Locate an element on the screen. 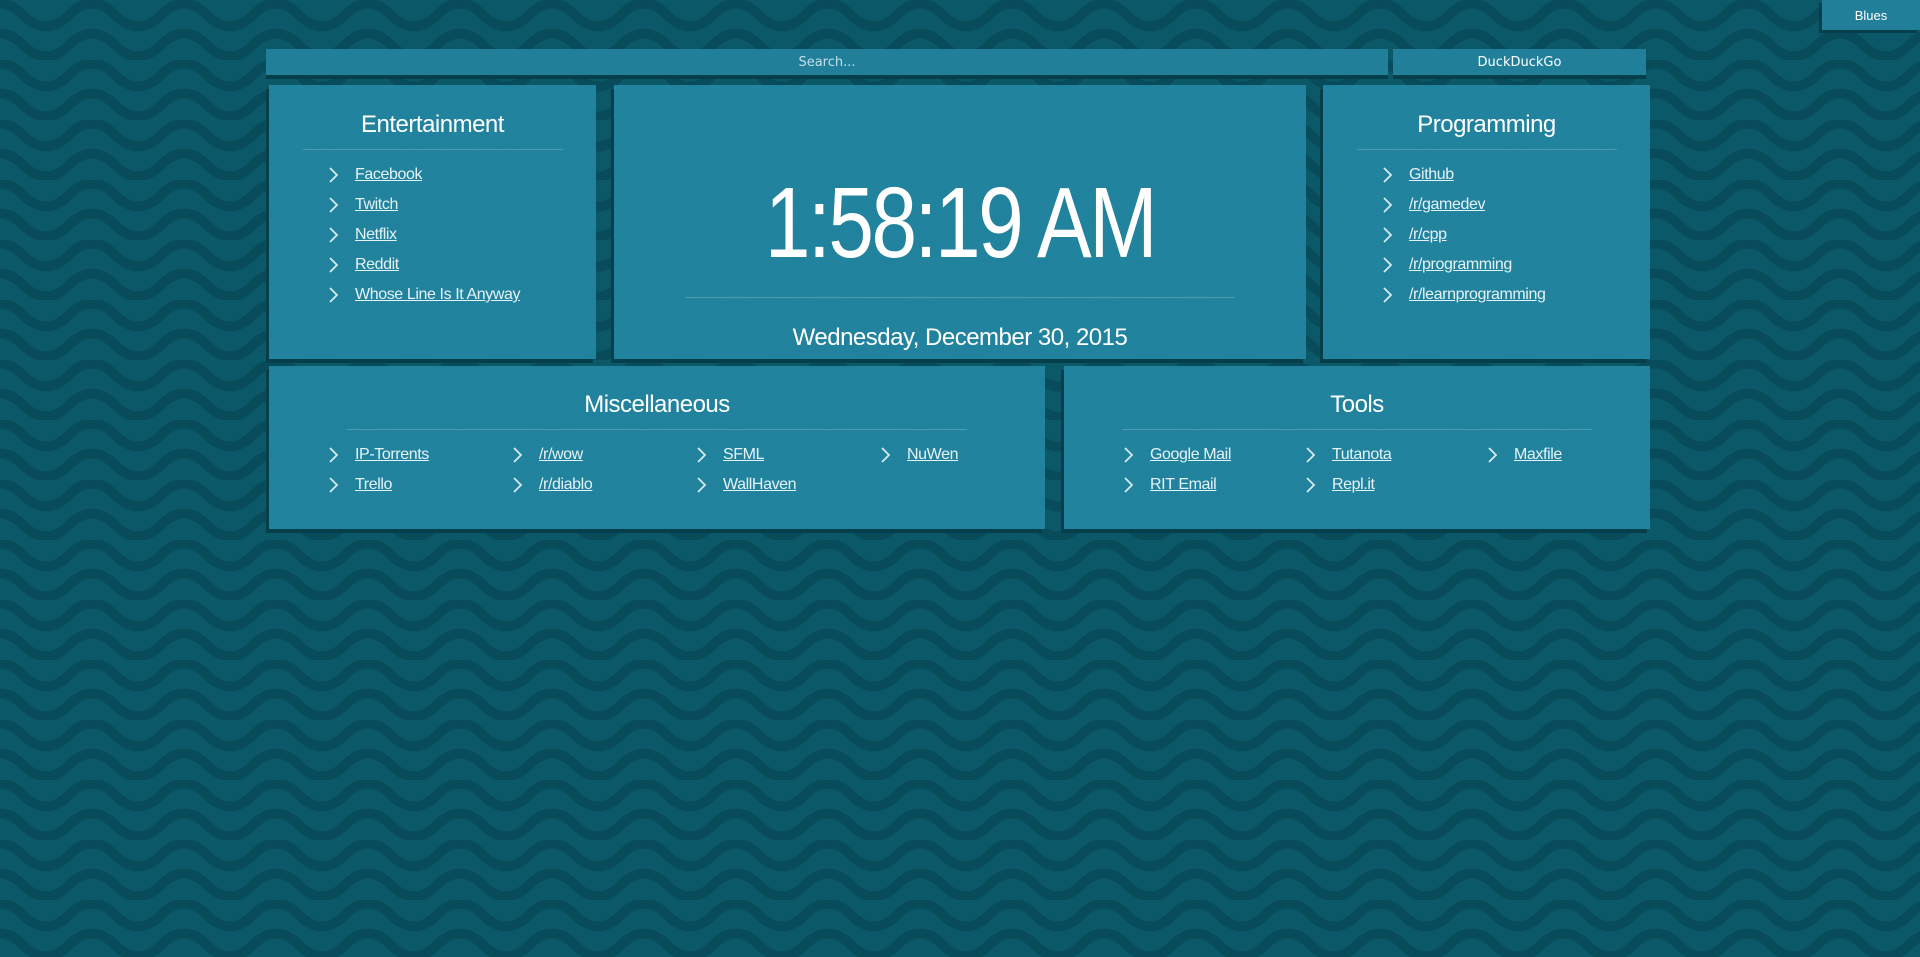 This screenshot has width=1920, height=957. search-engine-button: DuckDuckGo is located at coordinates (1519, 62).